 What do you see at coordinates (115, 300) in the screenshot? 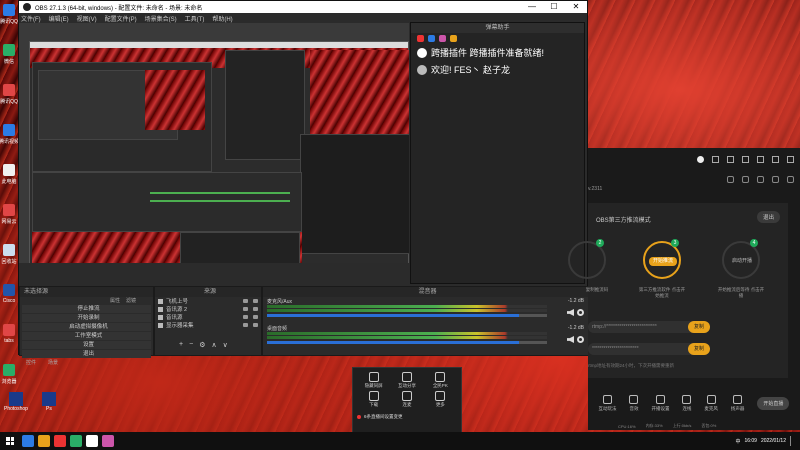
I see `properties-button: 属性` at bounding box center [115, 300].